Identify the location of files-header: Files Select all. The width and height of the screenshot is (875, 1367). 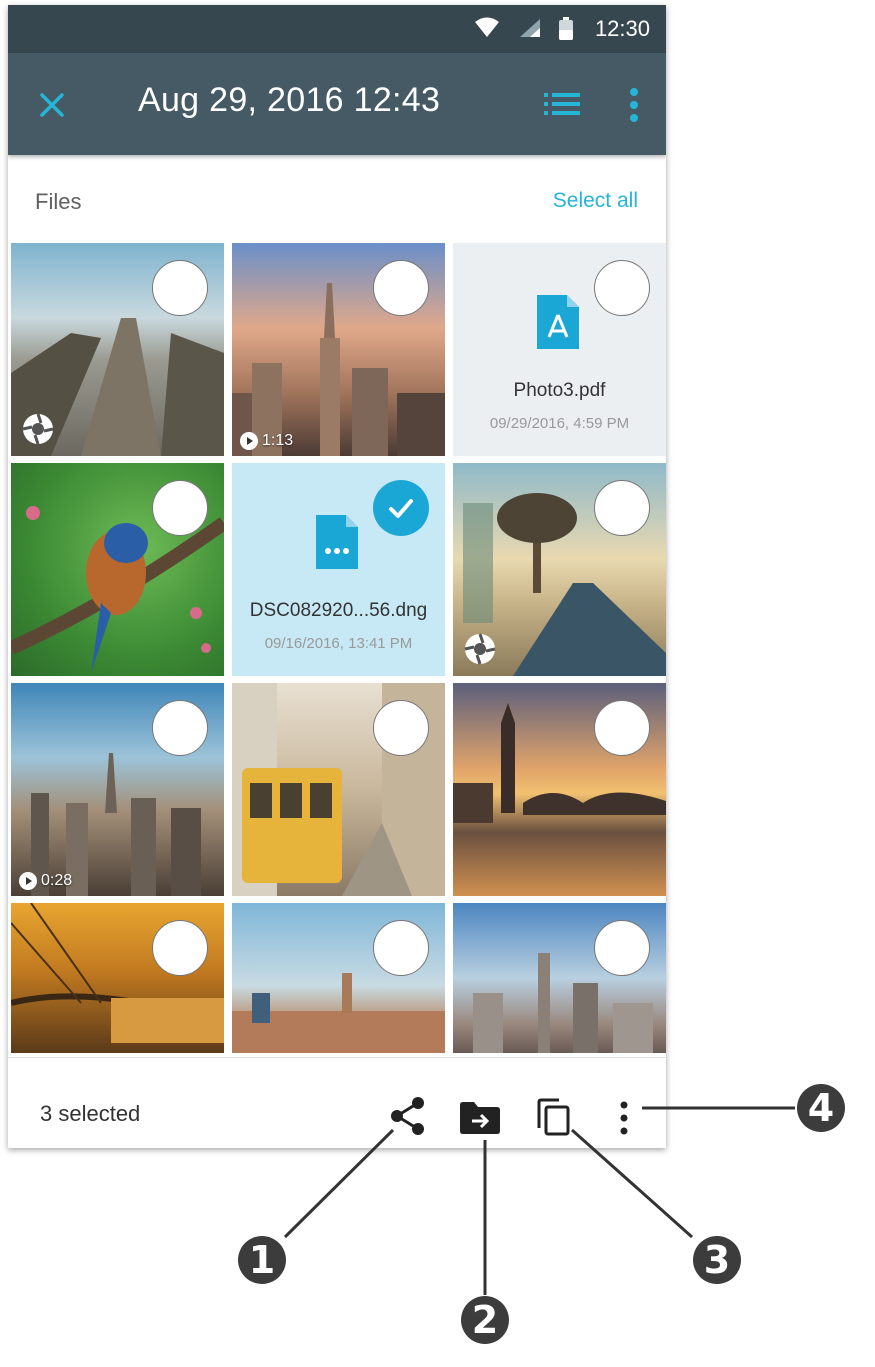
(337, 200).